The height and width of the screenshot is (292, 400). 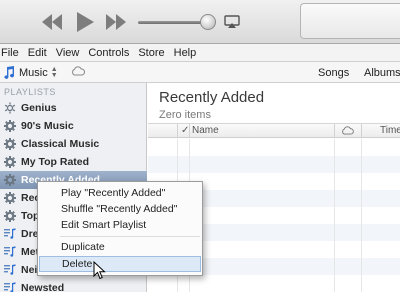 I want to click on menu-item-edit-smart-playlist: Edit Smart Playlist, so click(x=120, y=225).